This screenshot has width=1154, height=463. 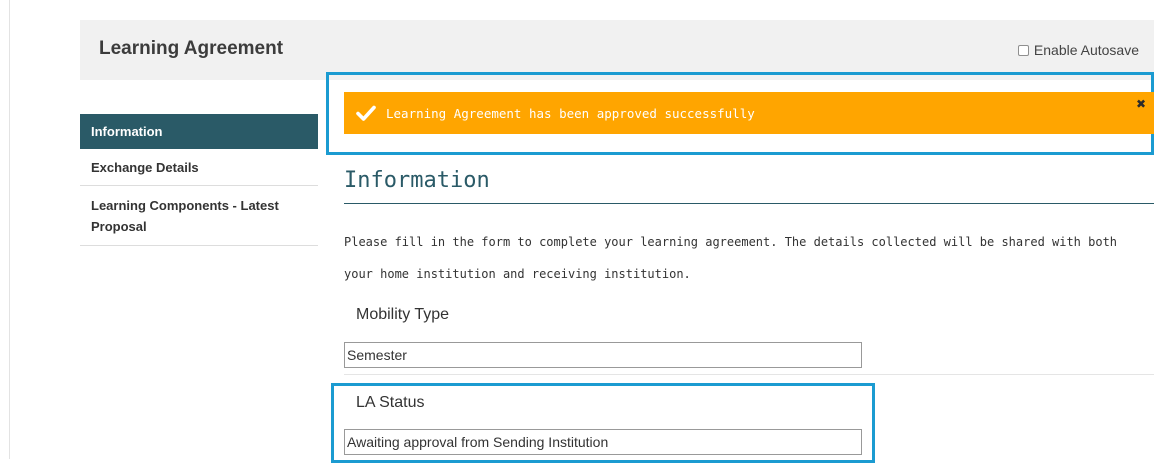 I want to click on check-icon, so click(x=366, y=113).